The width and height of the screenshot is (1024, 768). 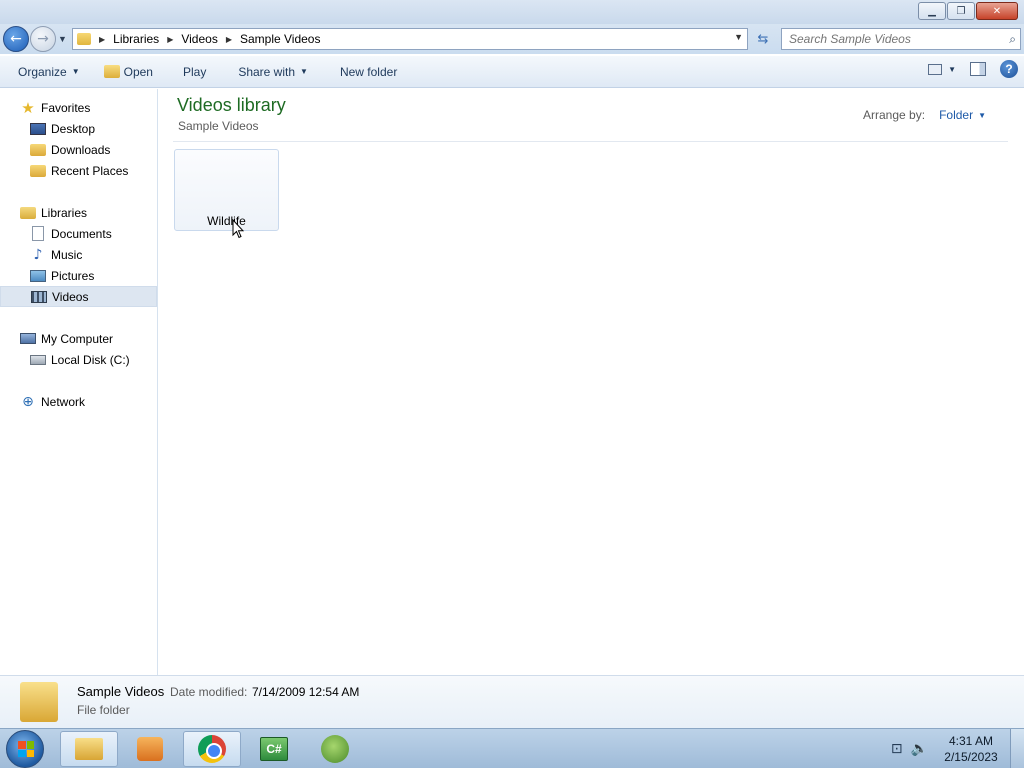 I want to click on taskbar-windows-explorer, so click(x=89, y=749).